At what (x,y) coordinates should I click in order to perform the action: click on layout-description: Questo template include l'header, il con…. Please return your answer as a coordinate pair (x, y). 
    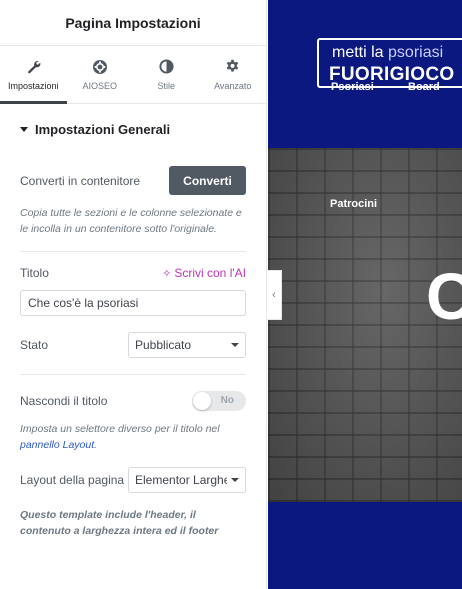
    Looking at the image, I should click on (119, 523).